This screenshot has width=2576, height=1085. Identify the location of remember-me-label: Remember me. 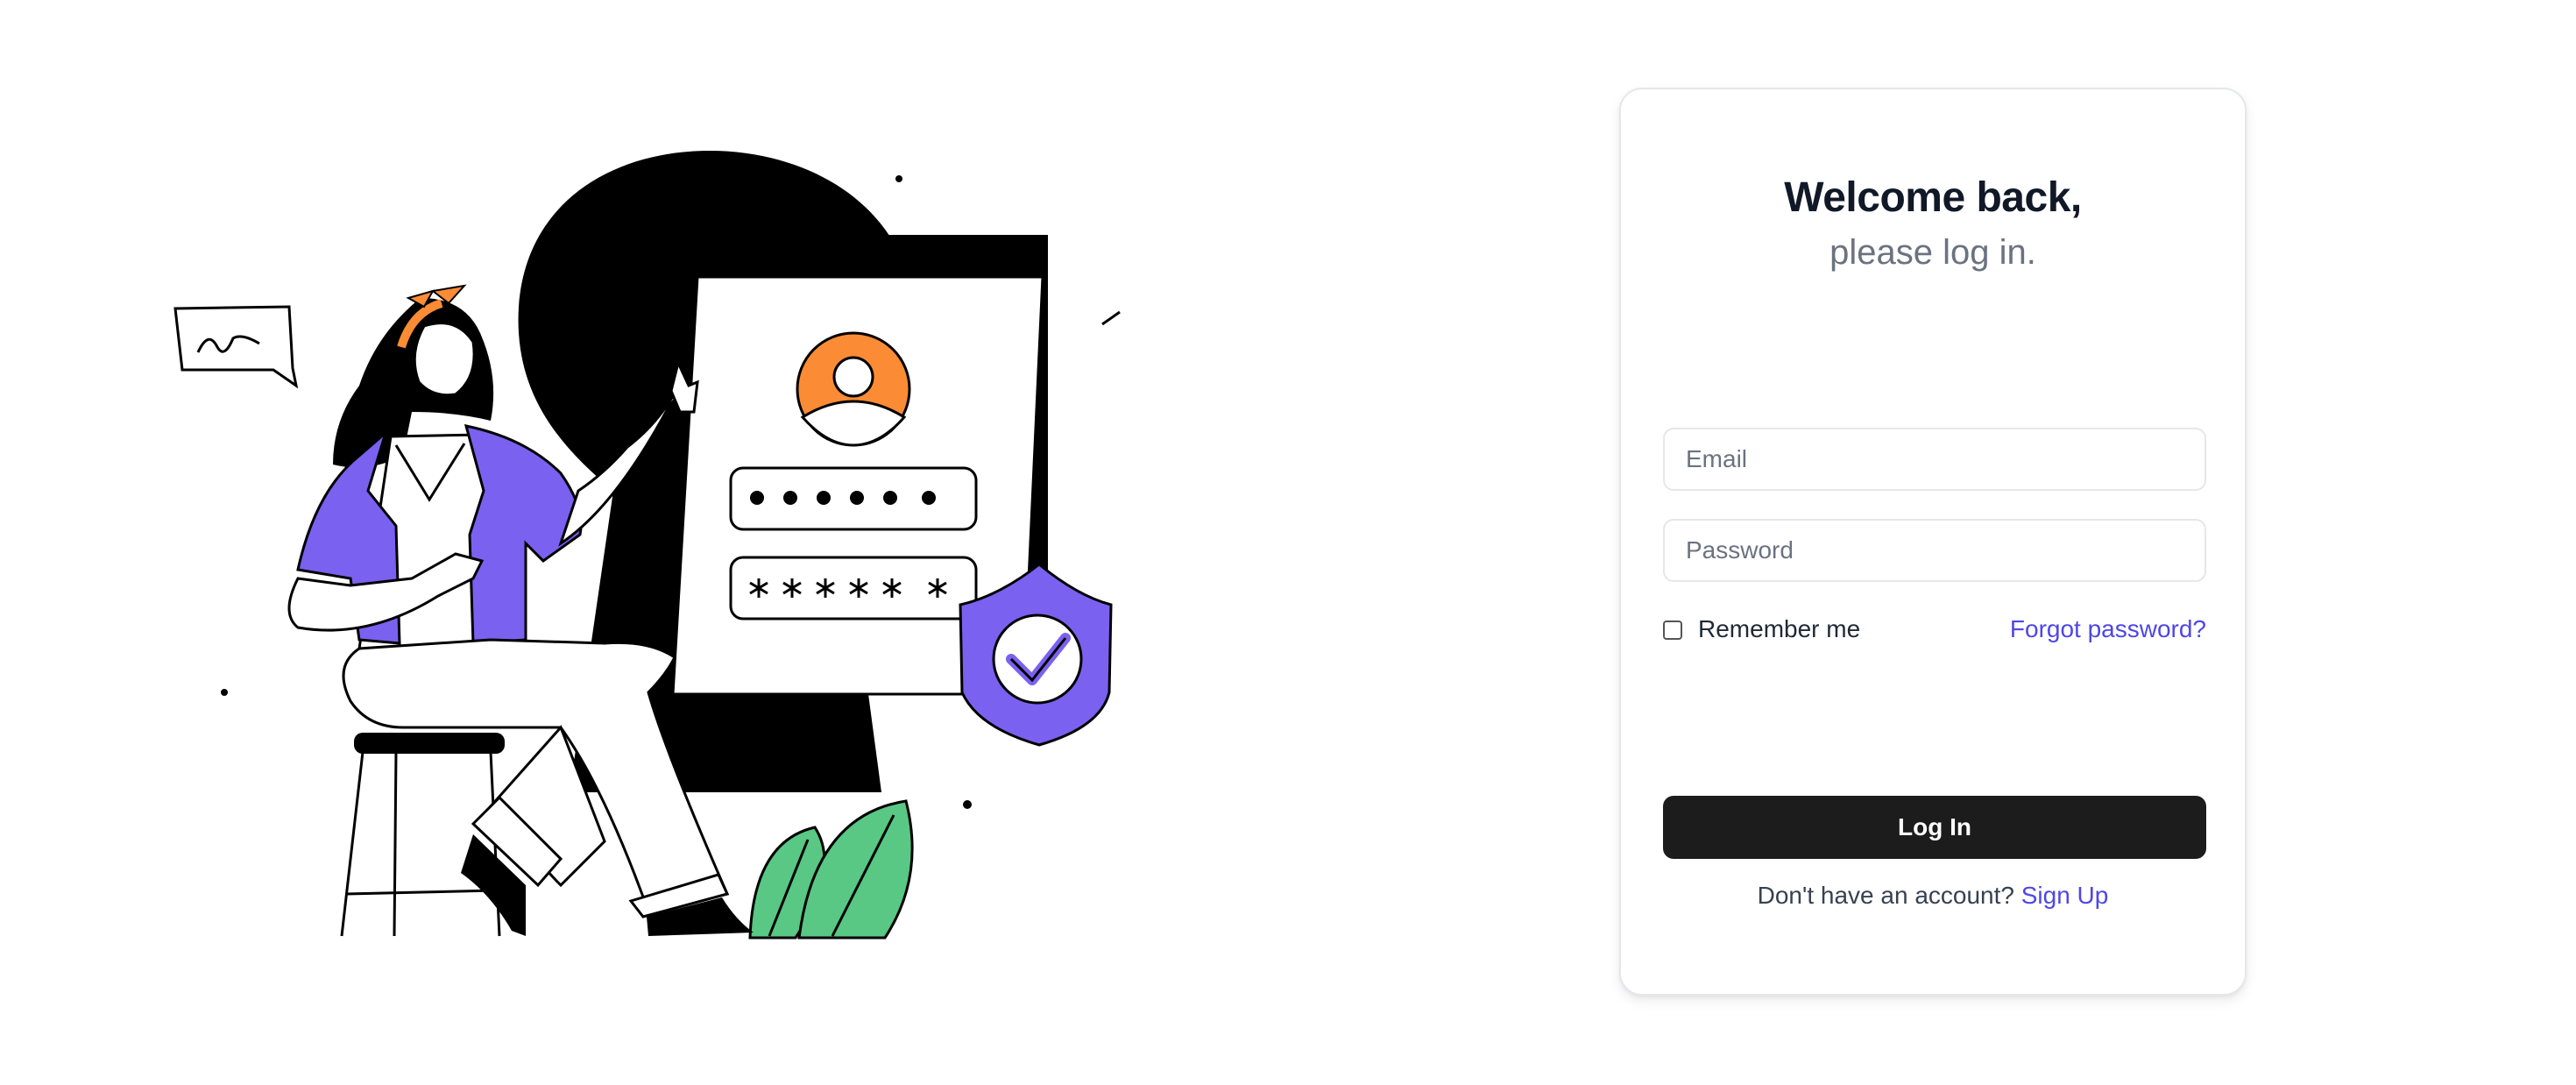
(1779, 629).